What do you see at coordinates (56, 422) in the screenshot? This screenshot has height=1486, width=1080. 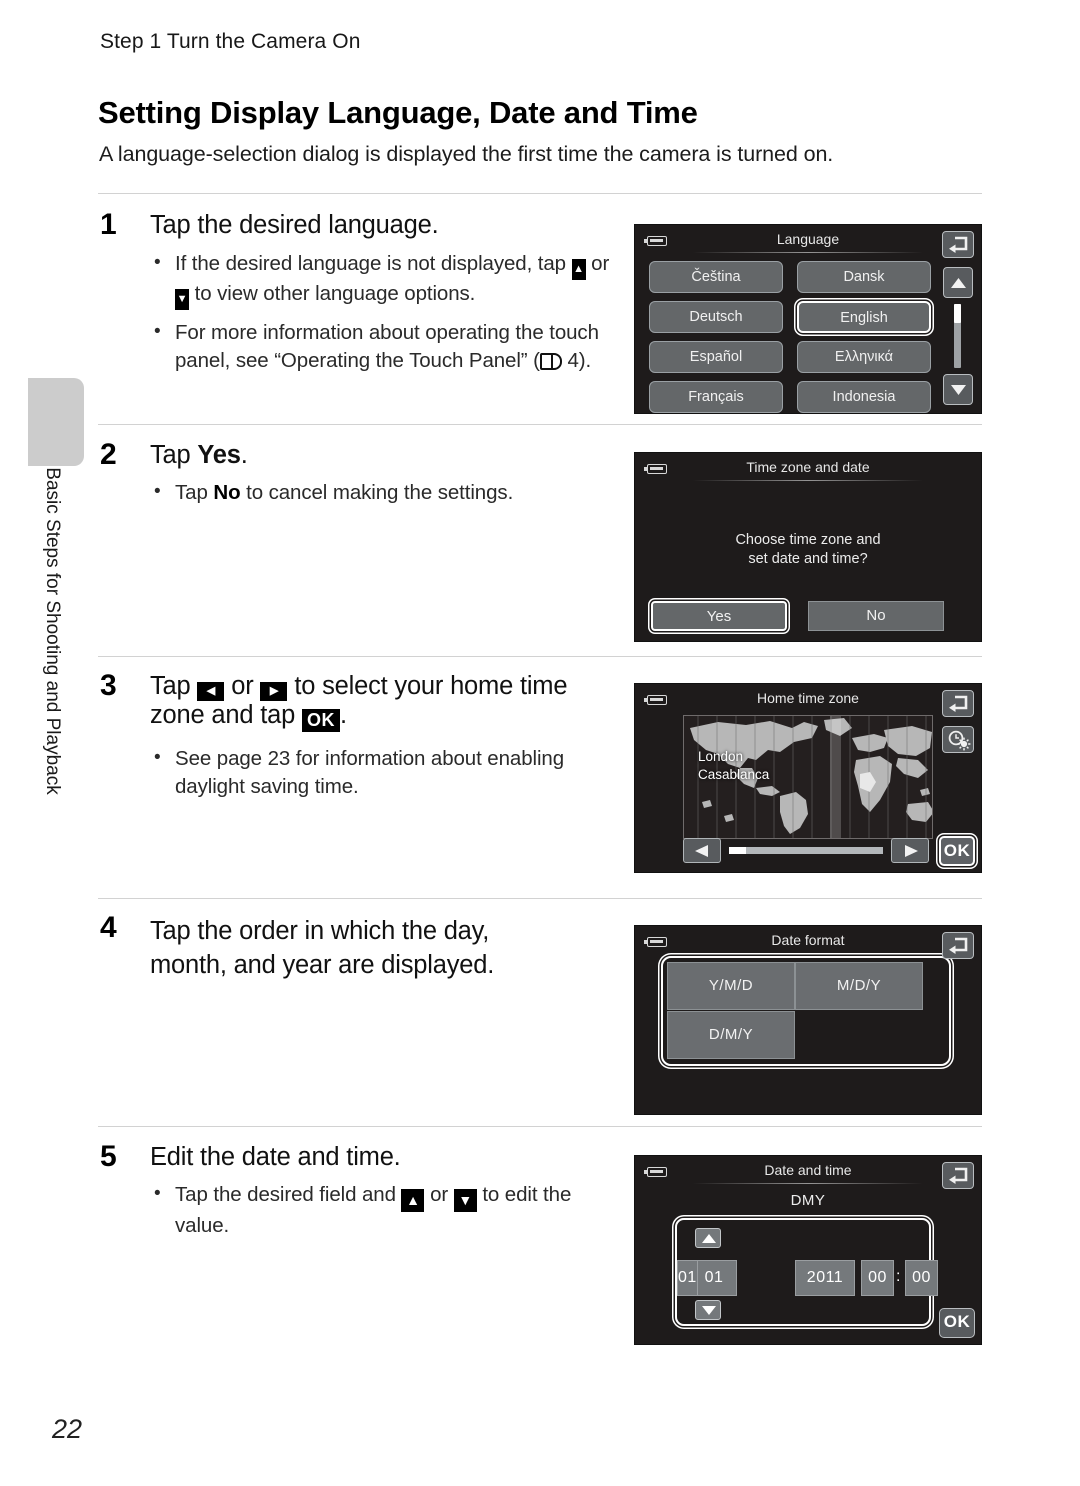 I see `chapter-tab` at bounding box center [56, 422].